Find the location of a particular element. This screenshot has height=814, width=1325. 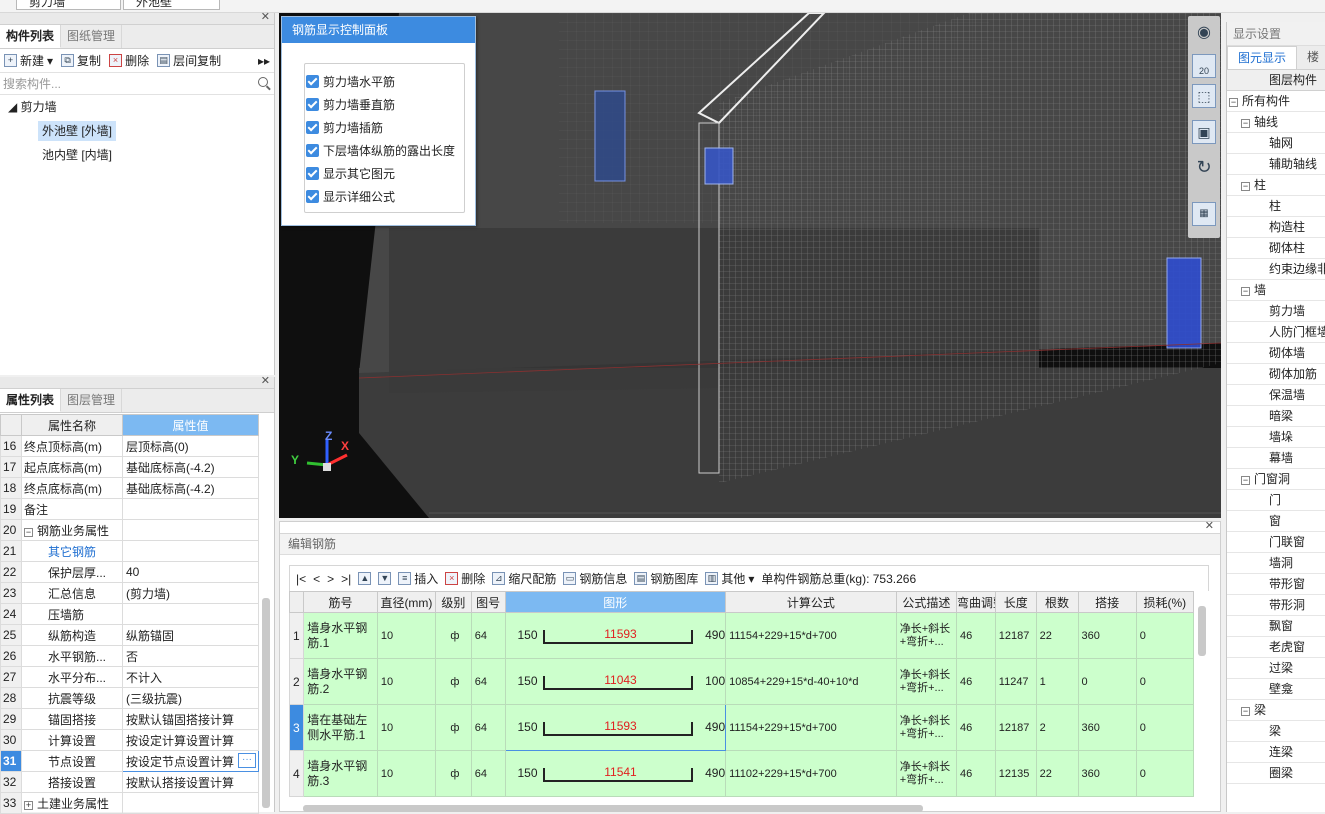

layer-item: 门联窗 is located at coordinates (1276, 542).